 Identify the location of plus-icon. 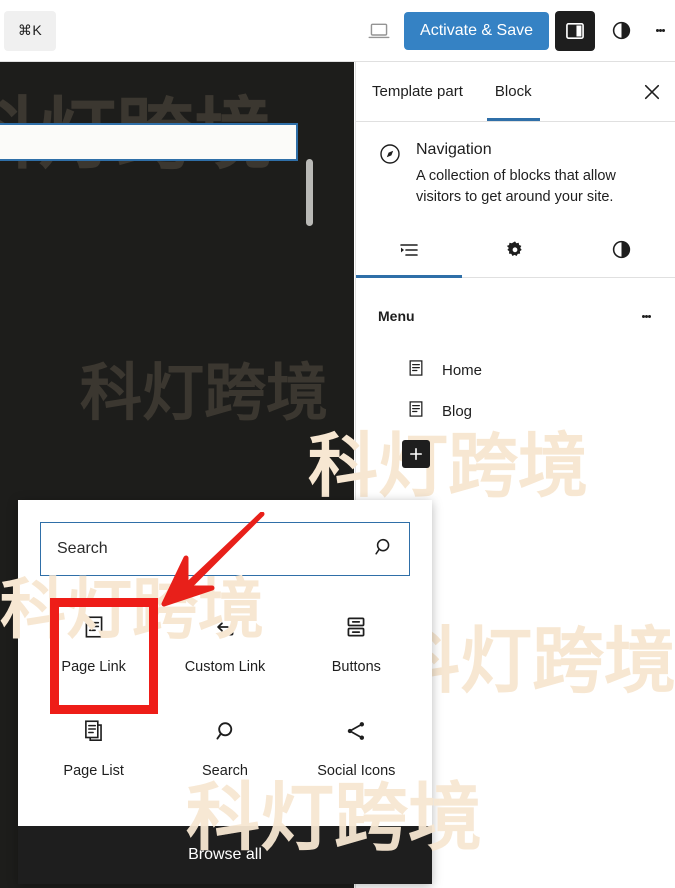
(416, 454).